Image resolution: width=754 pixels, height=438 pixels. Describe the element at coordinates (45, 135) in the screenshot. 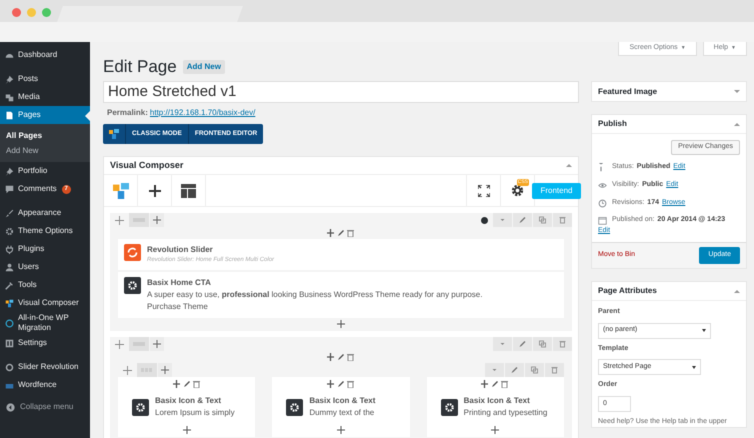

I see `submenu-item: All Pages` at that location.